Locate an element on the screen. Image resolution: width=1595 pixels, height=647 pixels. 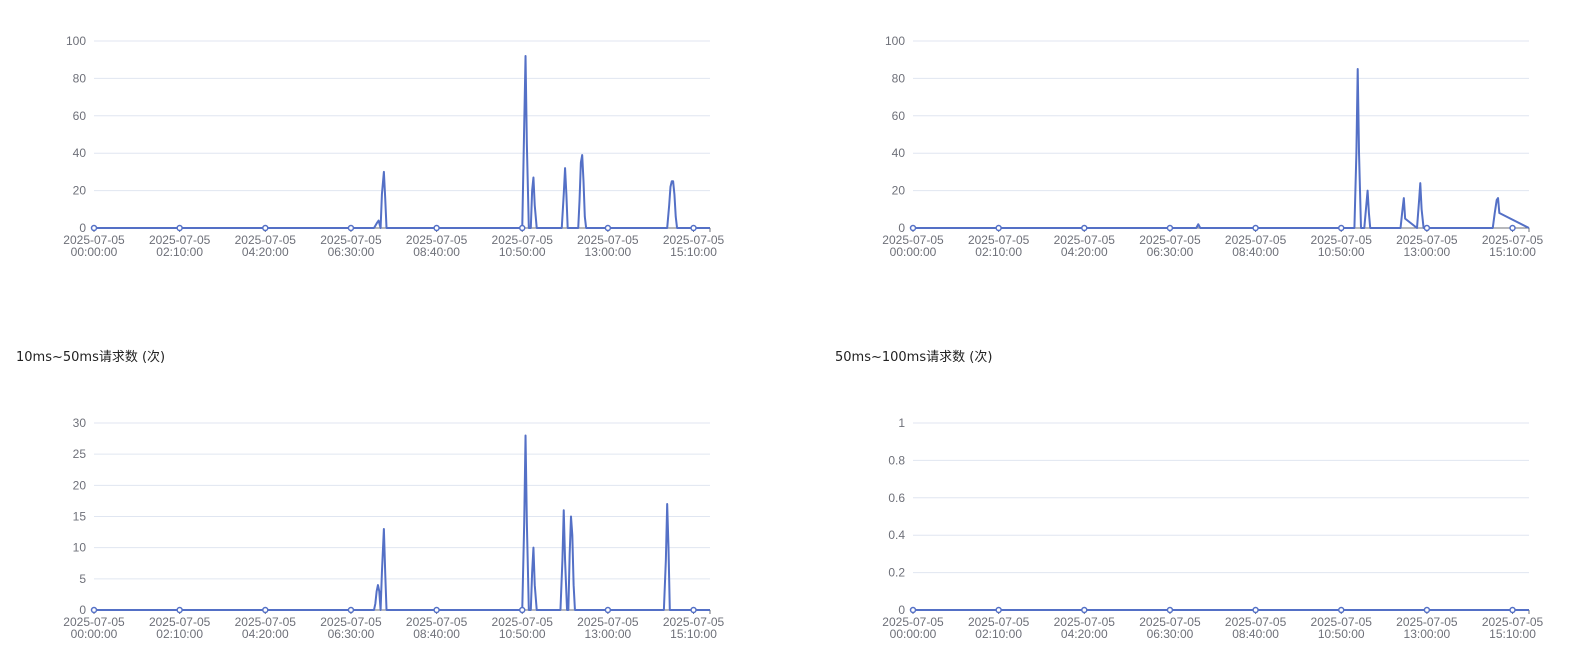
y-tick-label: 0.6 is located at coordinates (896, 498).